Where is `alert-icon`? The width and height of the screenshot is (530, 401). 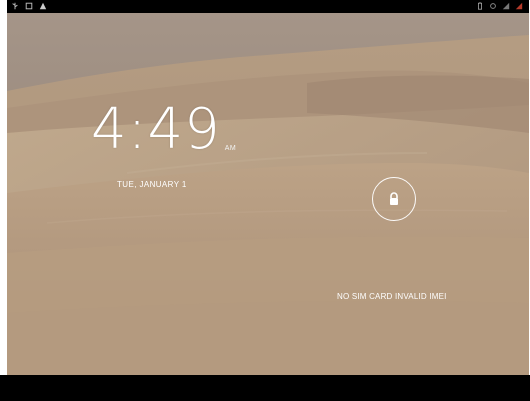 alert-icon is located at coordinates (519, 6).